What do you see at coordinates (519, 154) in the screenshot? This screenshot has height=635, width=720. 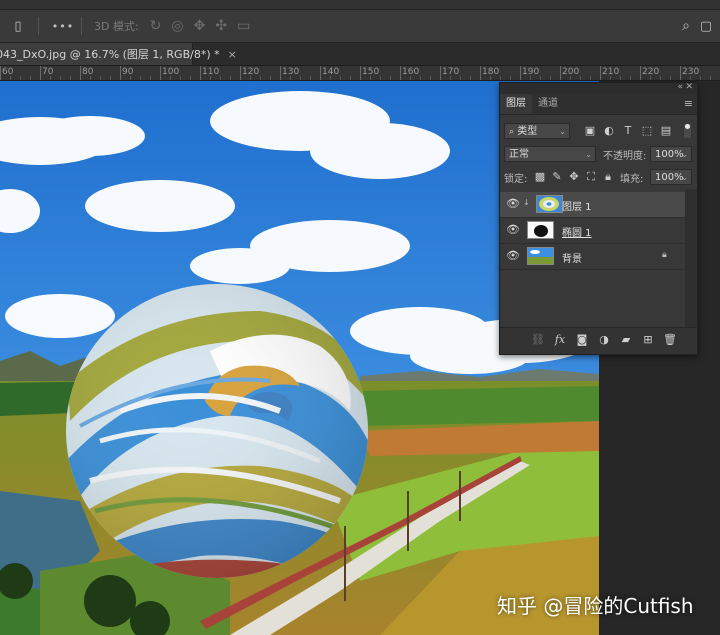 I see `blend-mode-value: 正常` at bounding box center [519, 154].